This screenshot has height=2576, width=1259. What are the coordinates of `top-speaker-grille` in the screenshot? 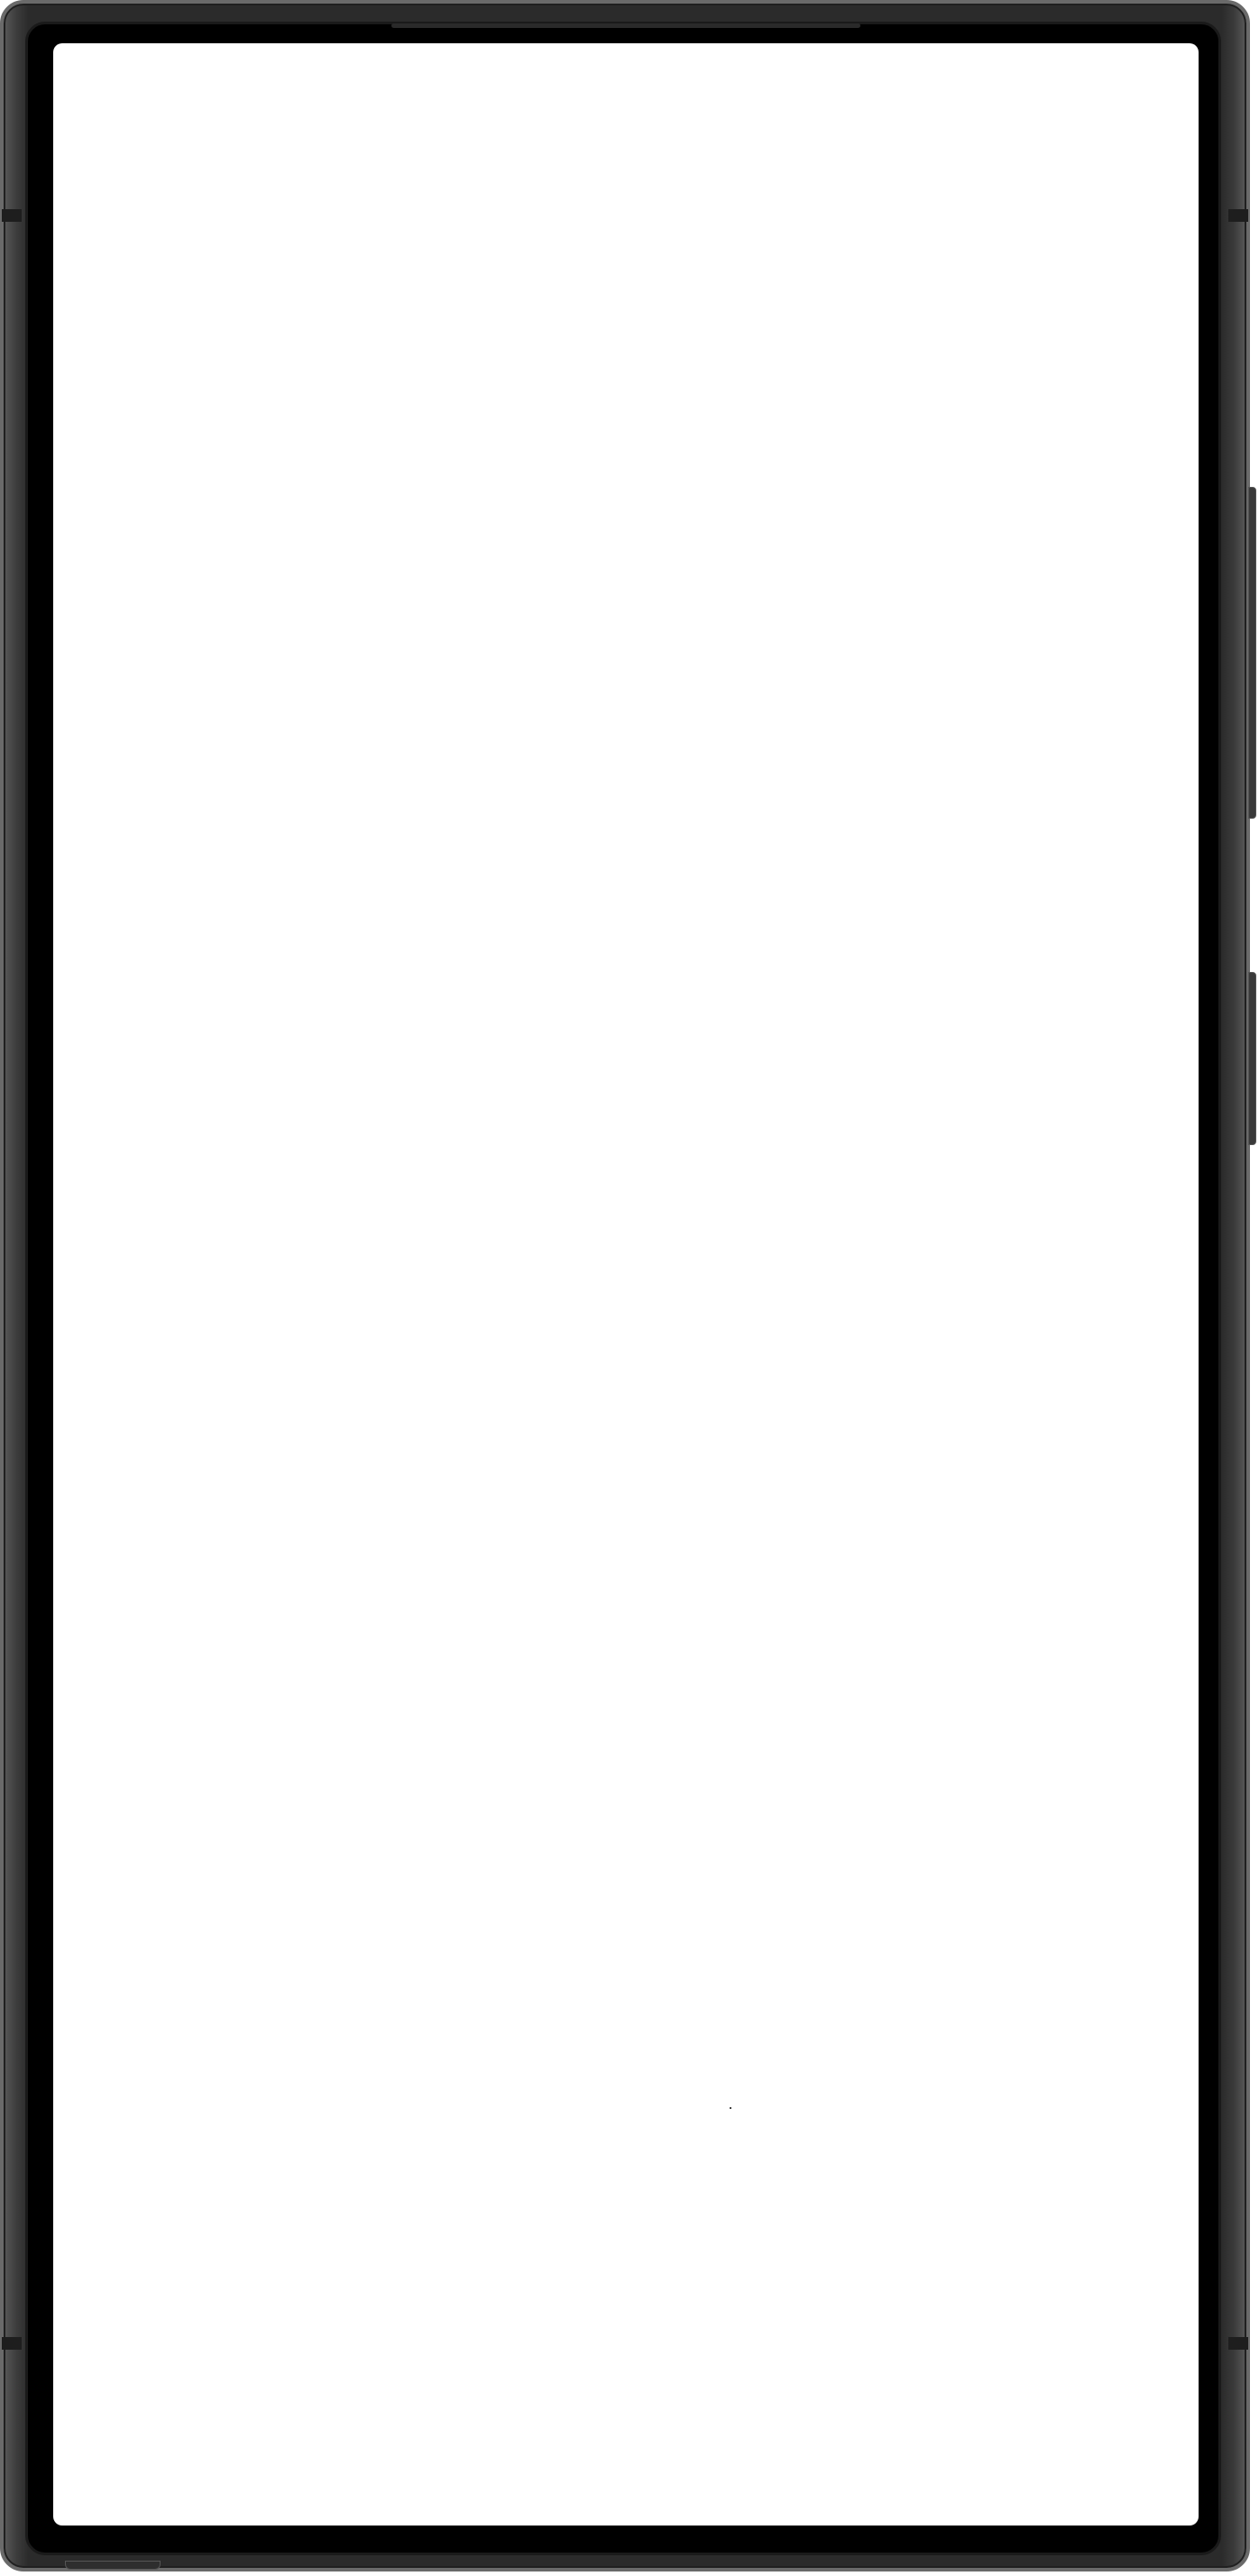 It's located at (625, 25).